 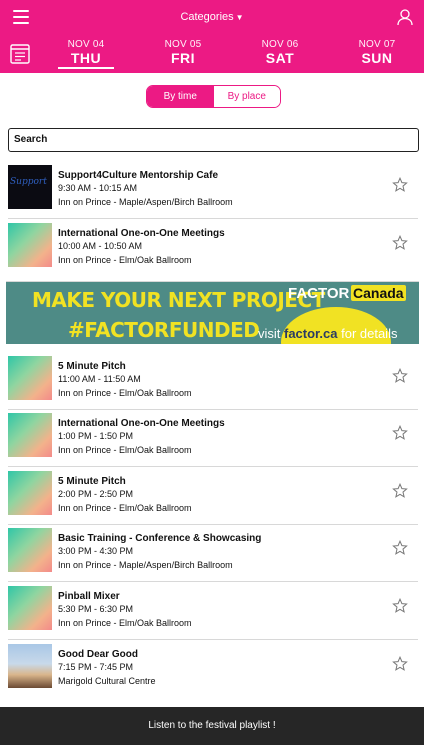 I want to click on event-thumbnail: Support, so click(x=30, y=187).